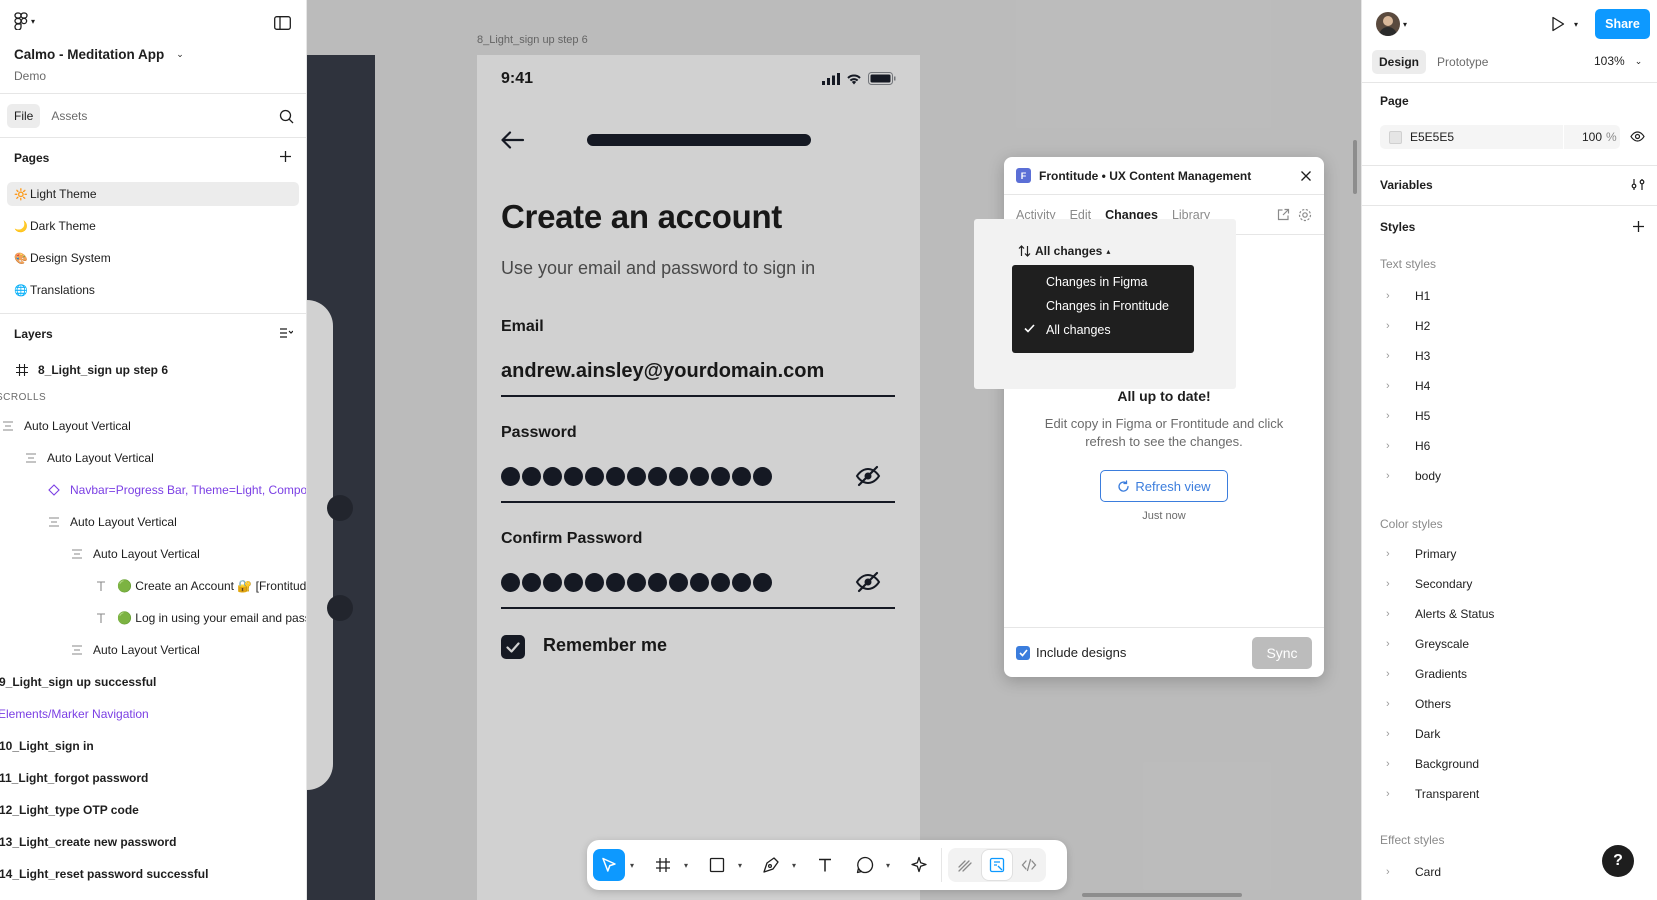  I want to click on page-color-value: E5E5E5, so click(1486, 137).